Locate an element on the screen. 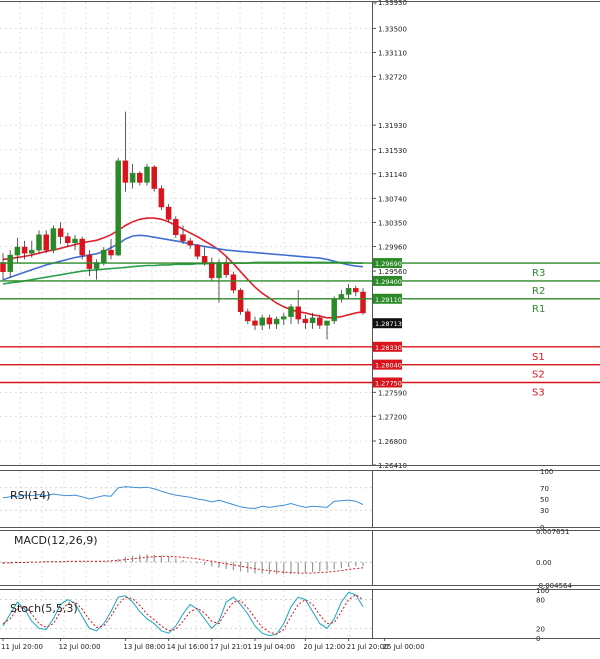 This screenshot has width=600, height=659. level-value-label: 1.28040 is located at coordinates (388, 366).